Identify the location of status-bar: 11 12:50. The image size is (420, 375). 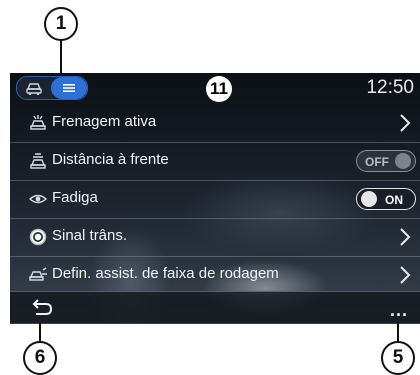
(215, 88).